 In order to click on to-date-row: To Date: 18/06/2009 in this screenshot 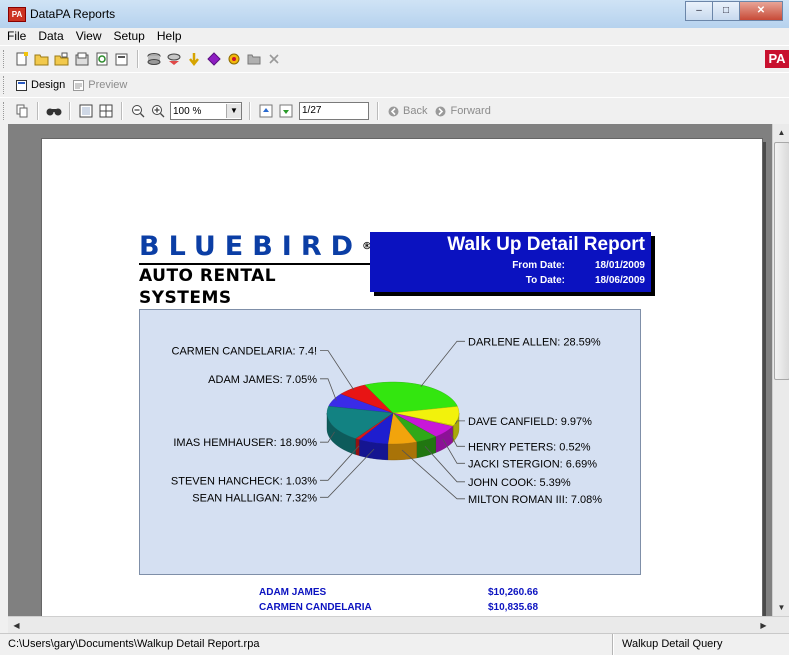, I will do `click(570, 280)`.